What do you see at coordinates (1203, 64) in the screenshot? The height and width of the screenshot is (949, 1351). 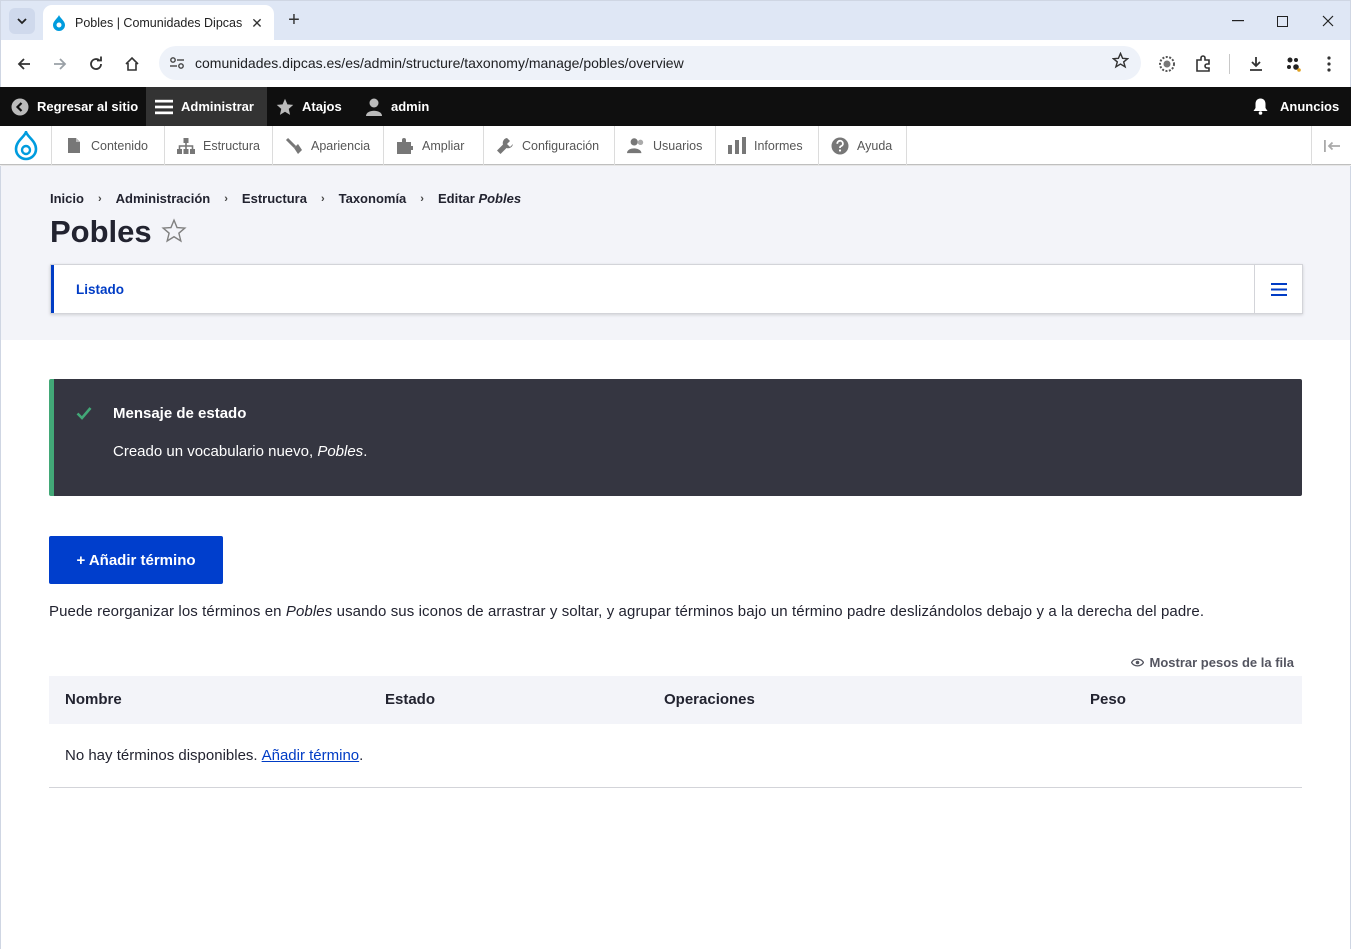 I see `extensions-puzzle-icon` at bounding box center [1203, 64].